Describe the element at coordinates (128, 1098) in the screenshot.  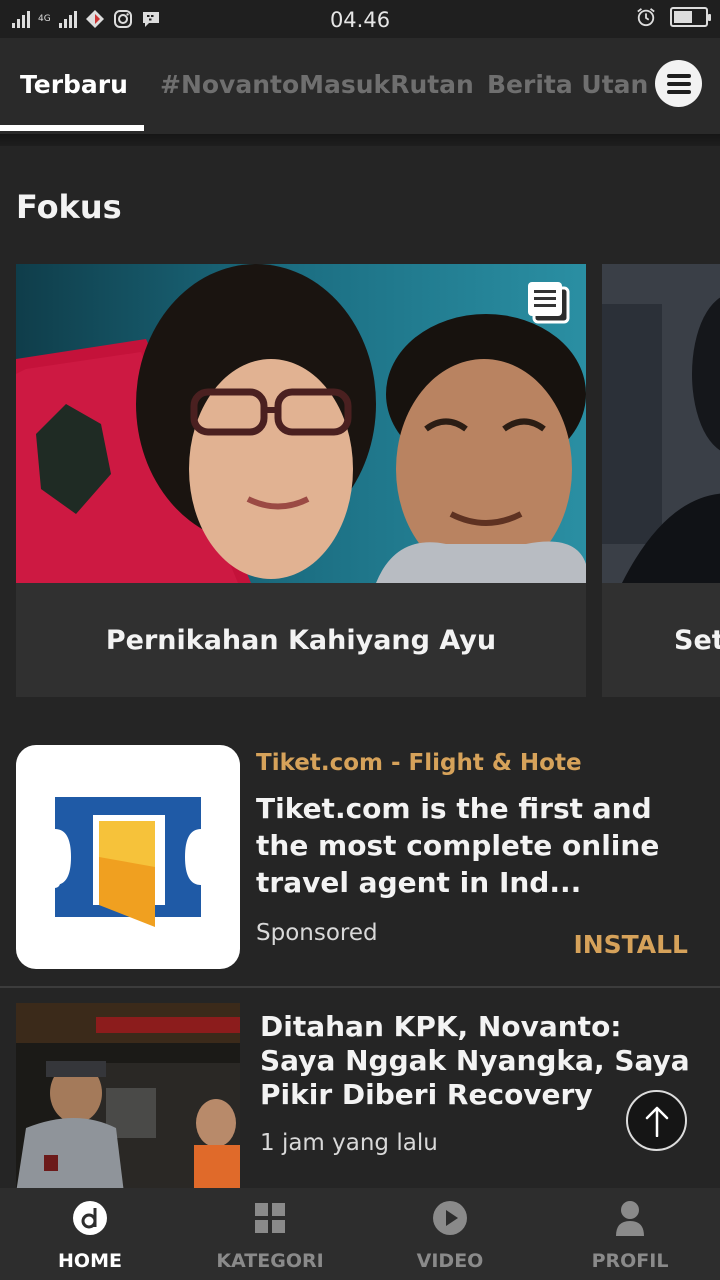
I see `news-thumbnail` at that location.